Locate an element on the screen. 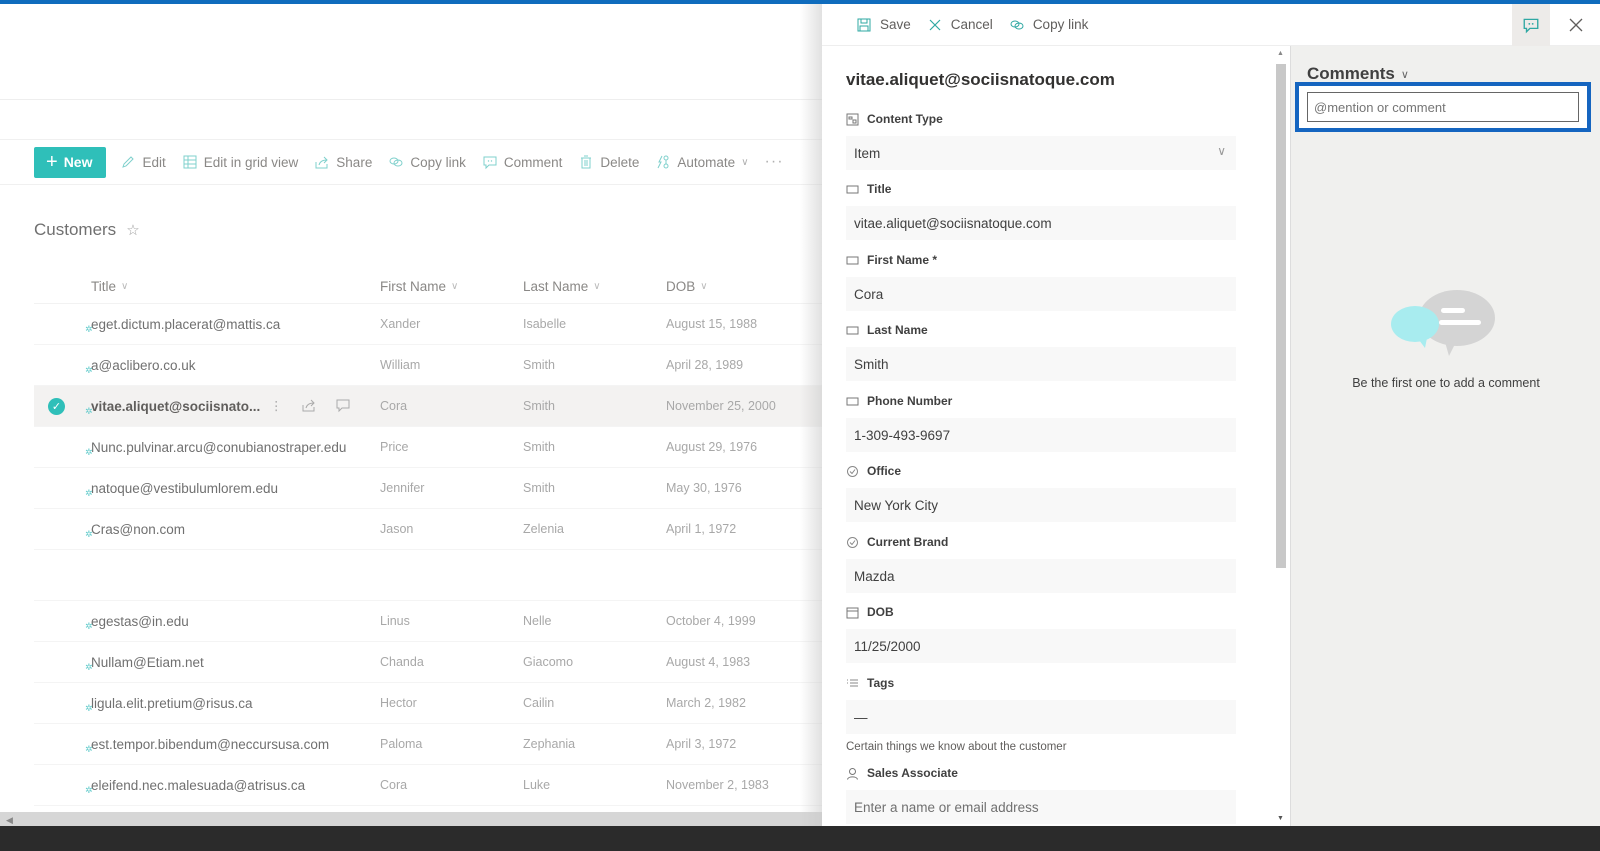 The image size is (1600, 851). cell-title-text: eleifend.nec.malesuada@atrisus.ca is located at coordinates (198, 785).